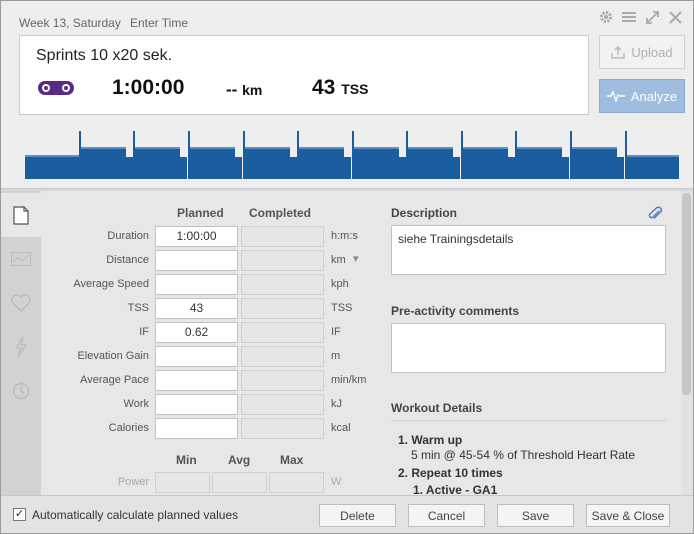  What do you see at coordinates (606, 17) in the screenshot?
I see `gear-icon` at bounding box center [606, 17].